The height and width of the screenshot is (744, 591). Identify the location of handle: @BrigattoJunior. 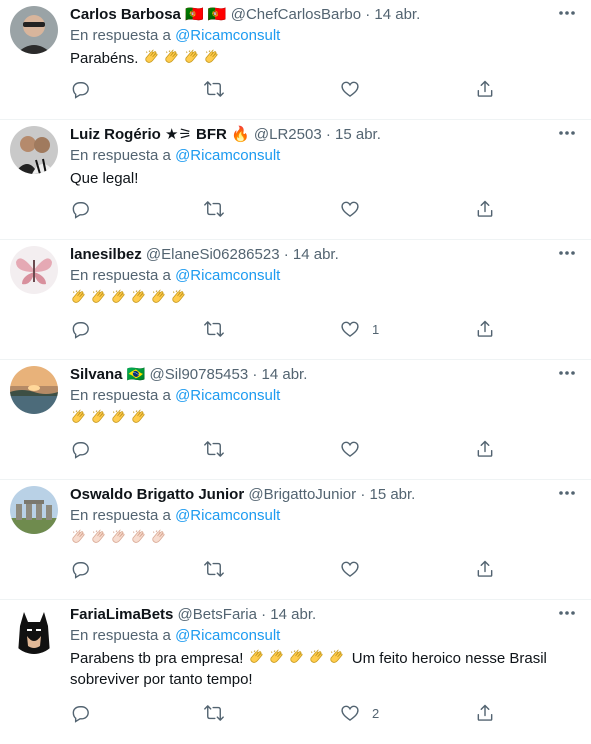
(302, 494).